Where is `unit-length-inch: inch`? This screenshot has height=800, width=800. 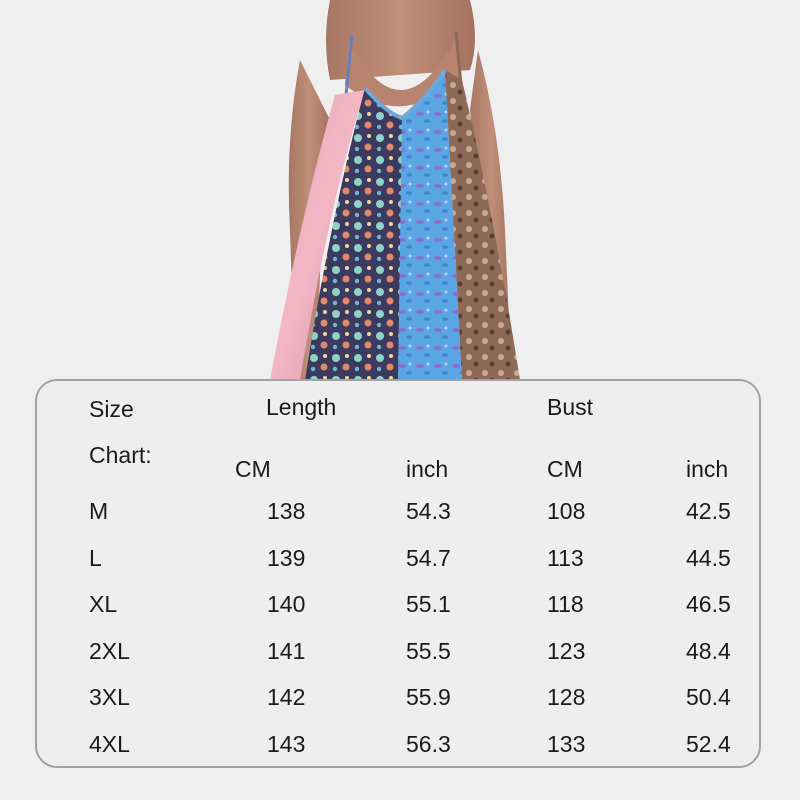
unit-length-inch: inch is located at coordinates (427, 469).